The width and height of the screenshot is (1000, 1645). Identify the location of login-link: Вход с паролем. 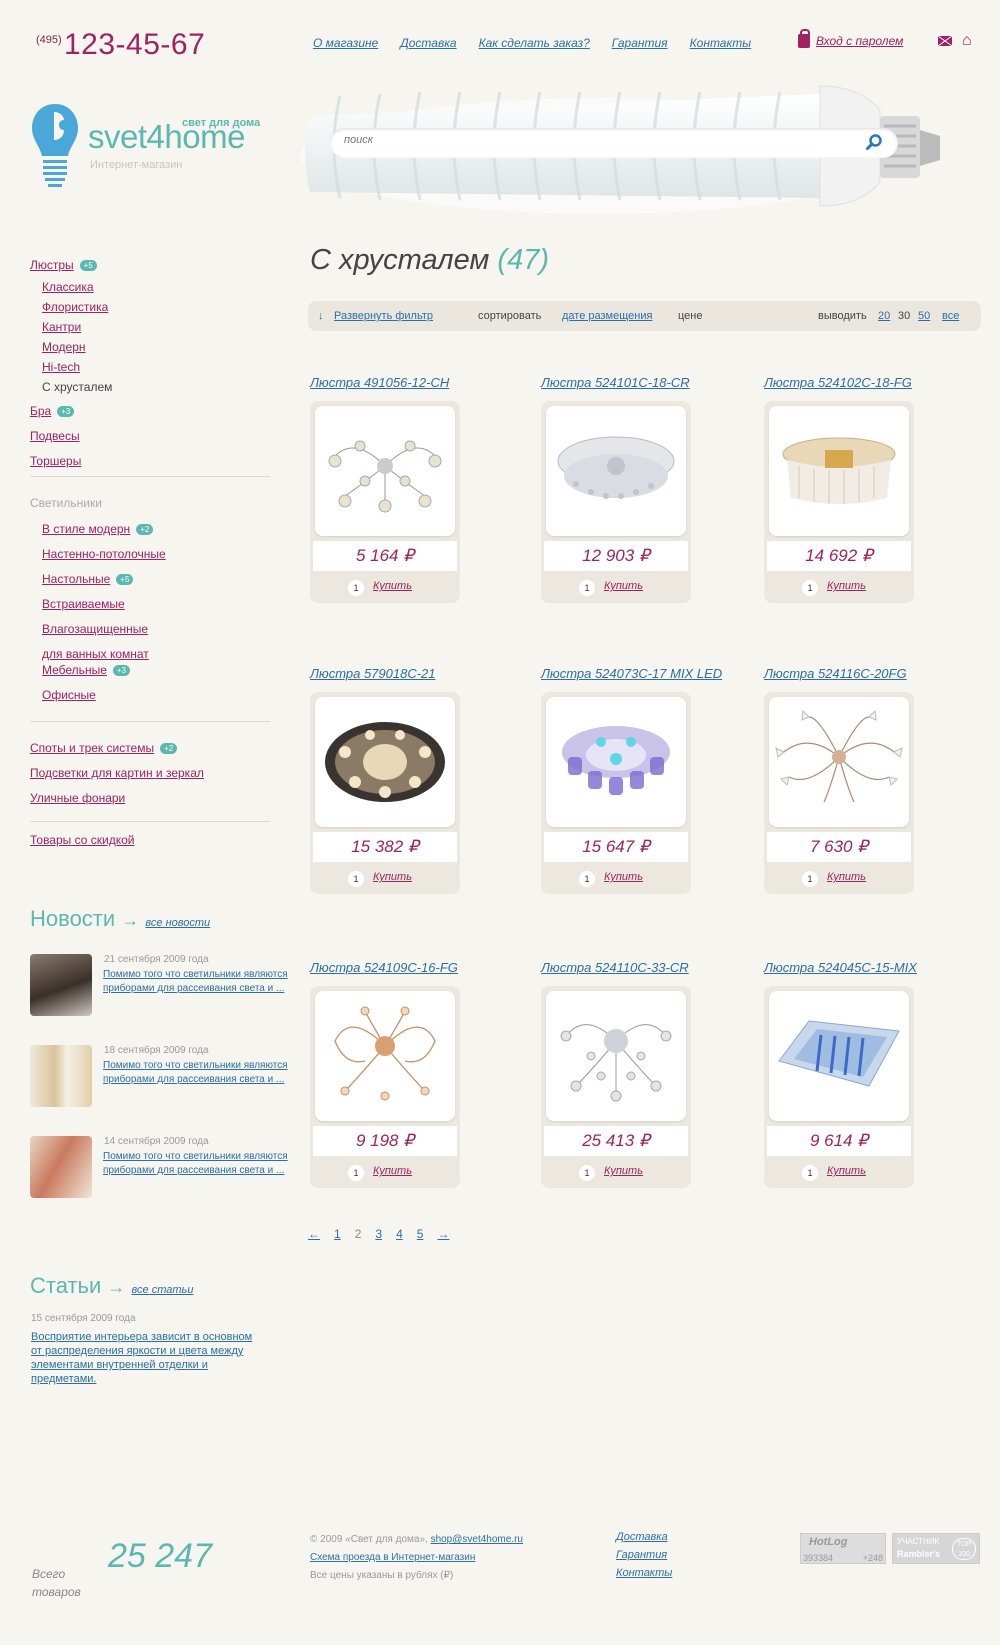
(859, 41).